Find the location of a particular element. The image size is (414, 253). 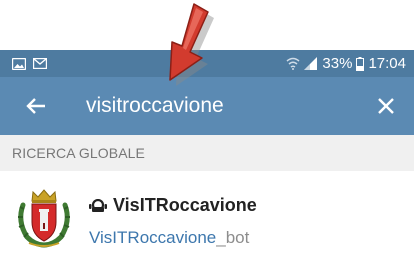

battery-icon is located at coordinates (360, 63).